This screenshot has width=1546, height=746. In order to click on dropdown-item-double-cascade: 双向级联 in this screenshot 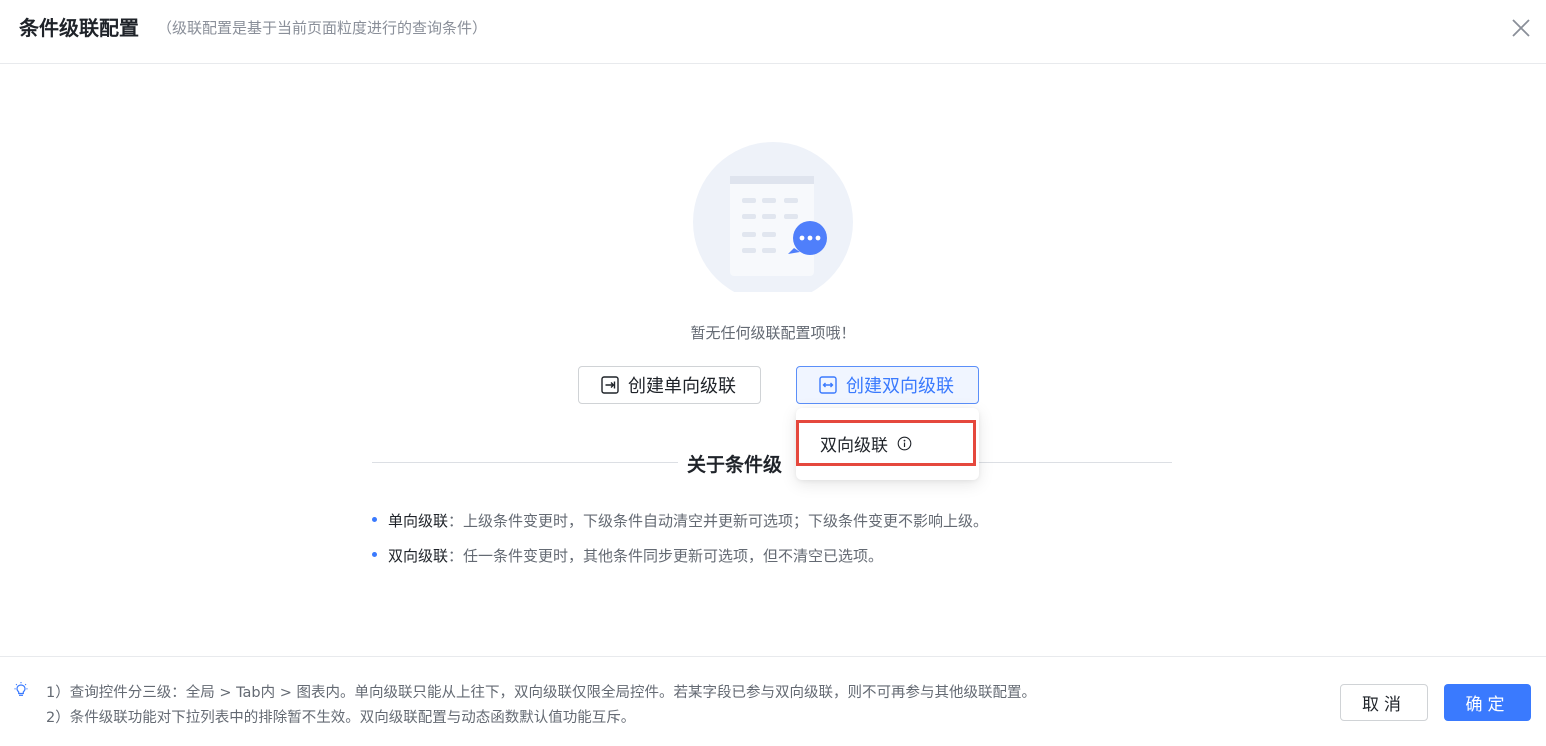, I will do `click(886, 443)`.